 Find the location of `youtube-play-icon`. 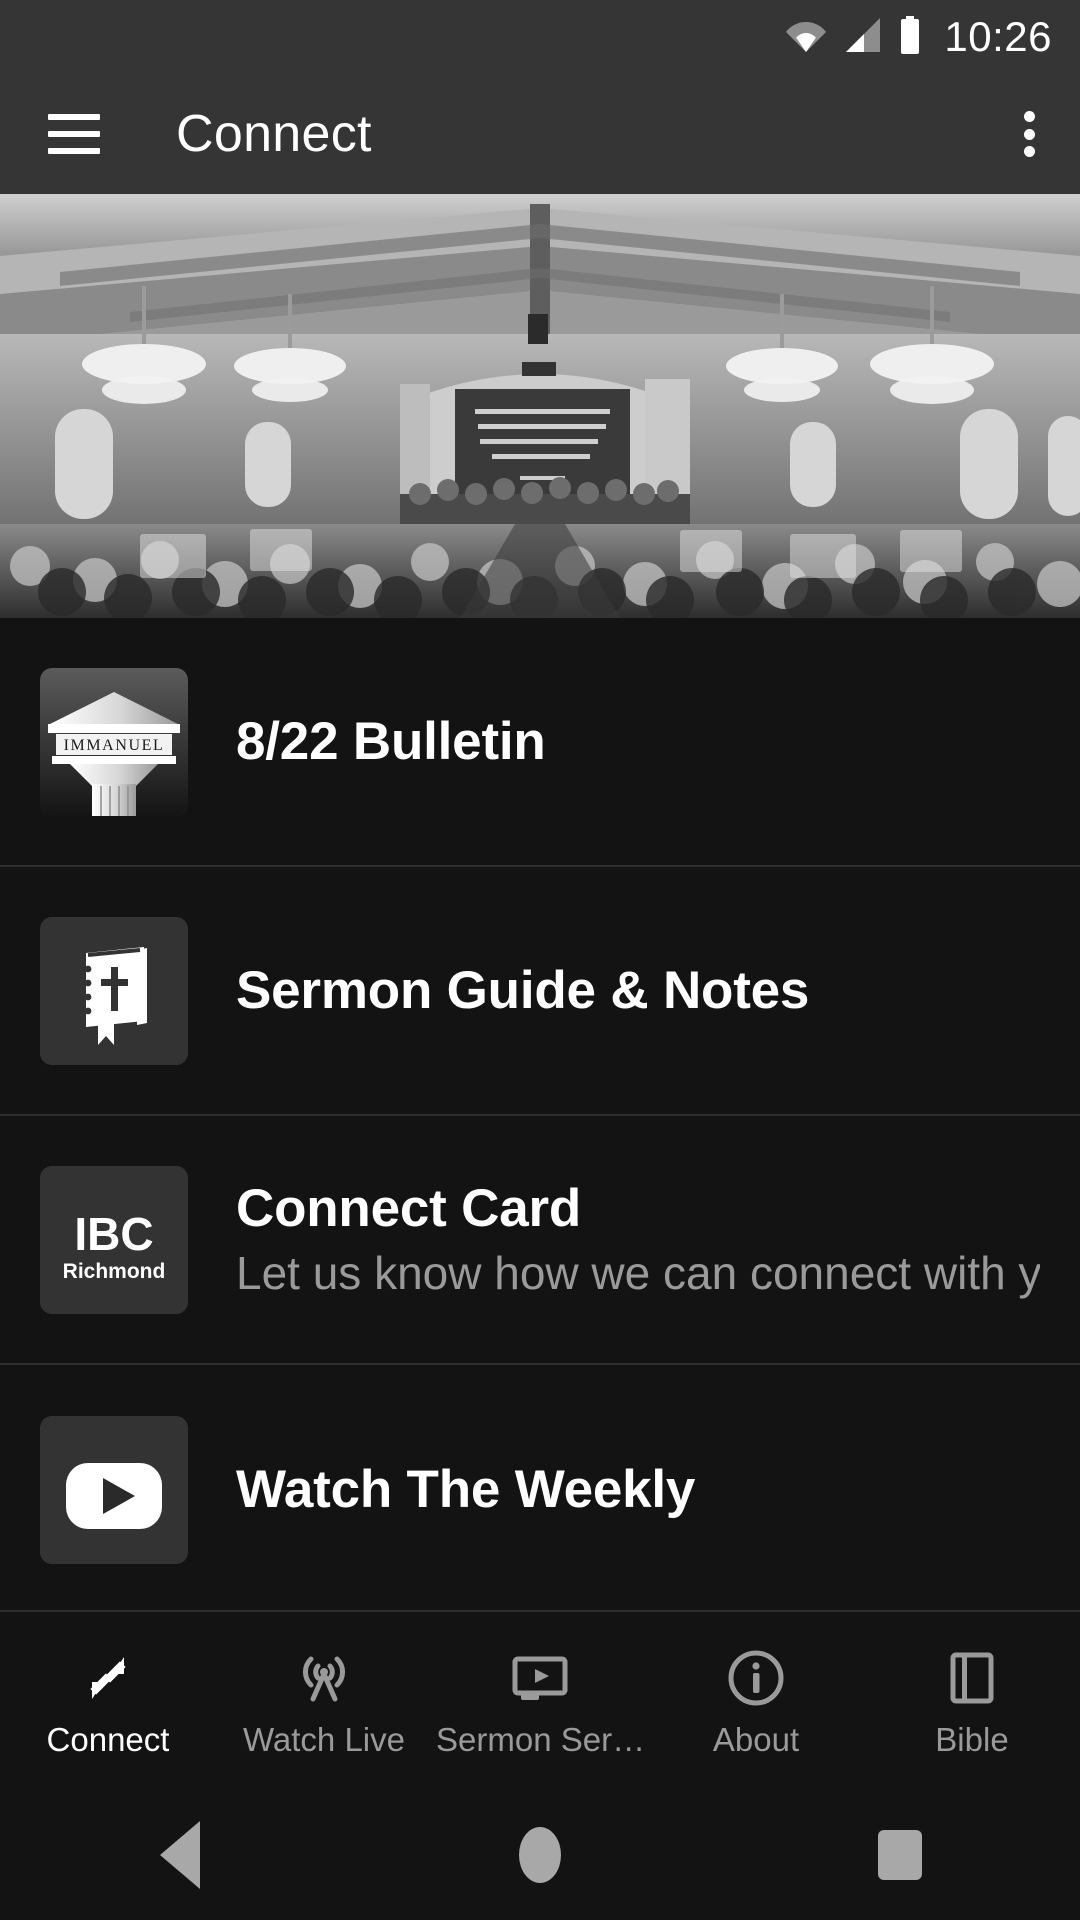

youtube-play-icon is located at coordinates (114, 1490).